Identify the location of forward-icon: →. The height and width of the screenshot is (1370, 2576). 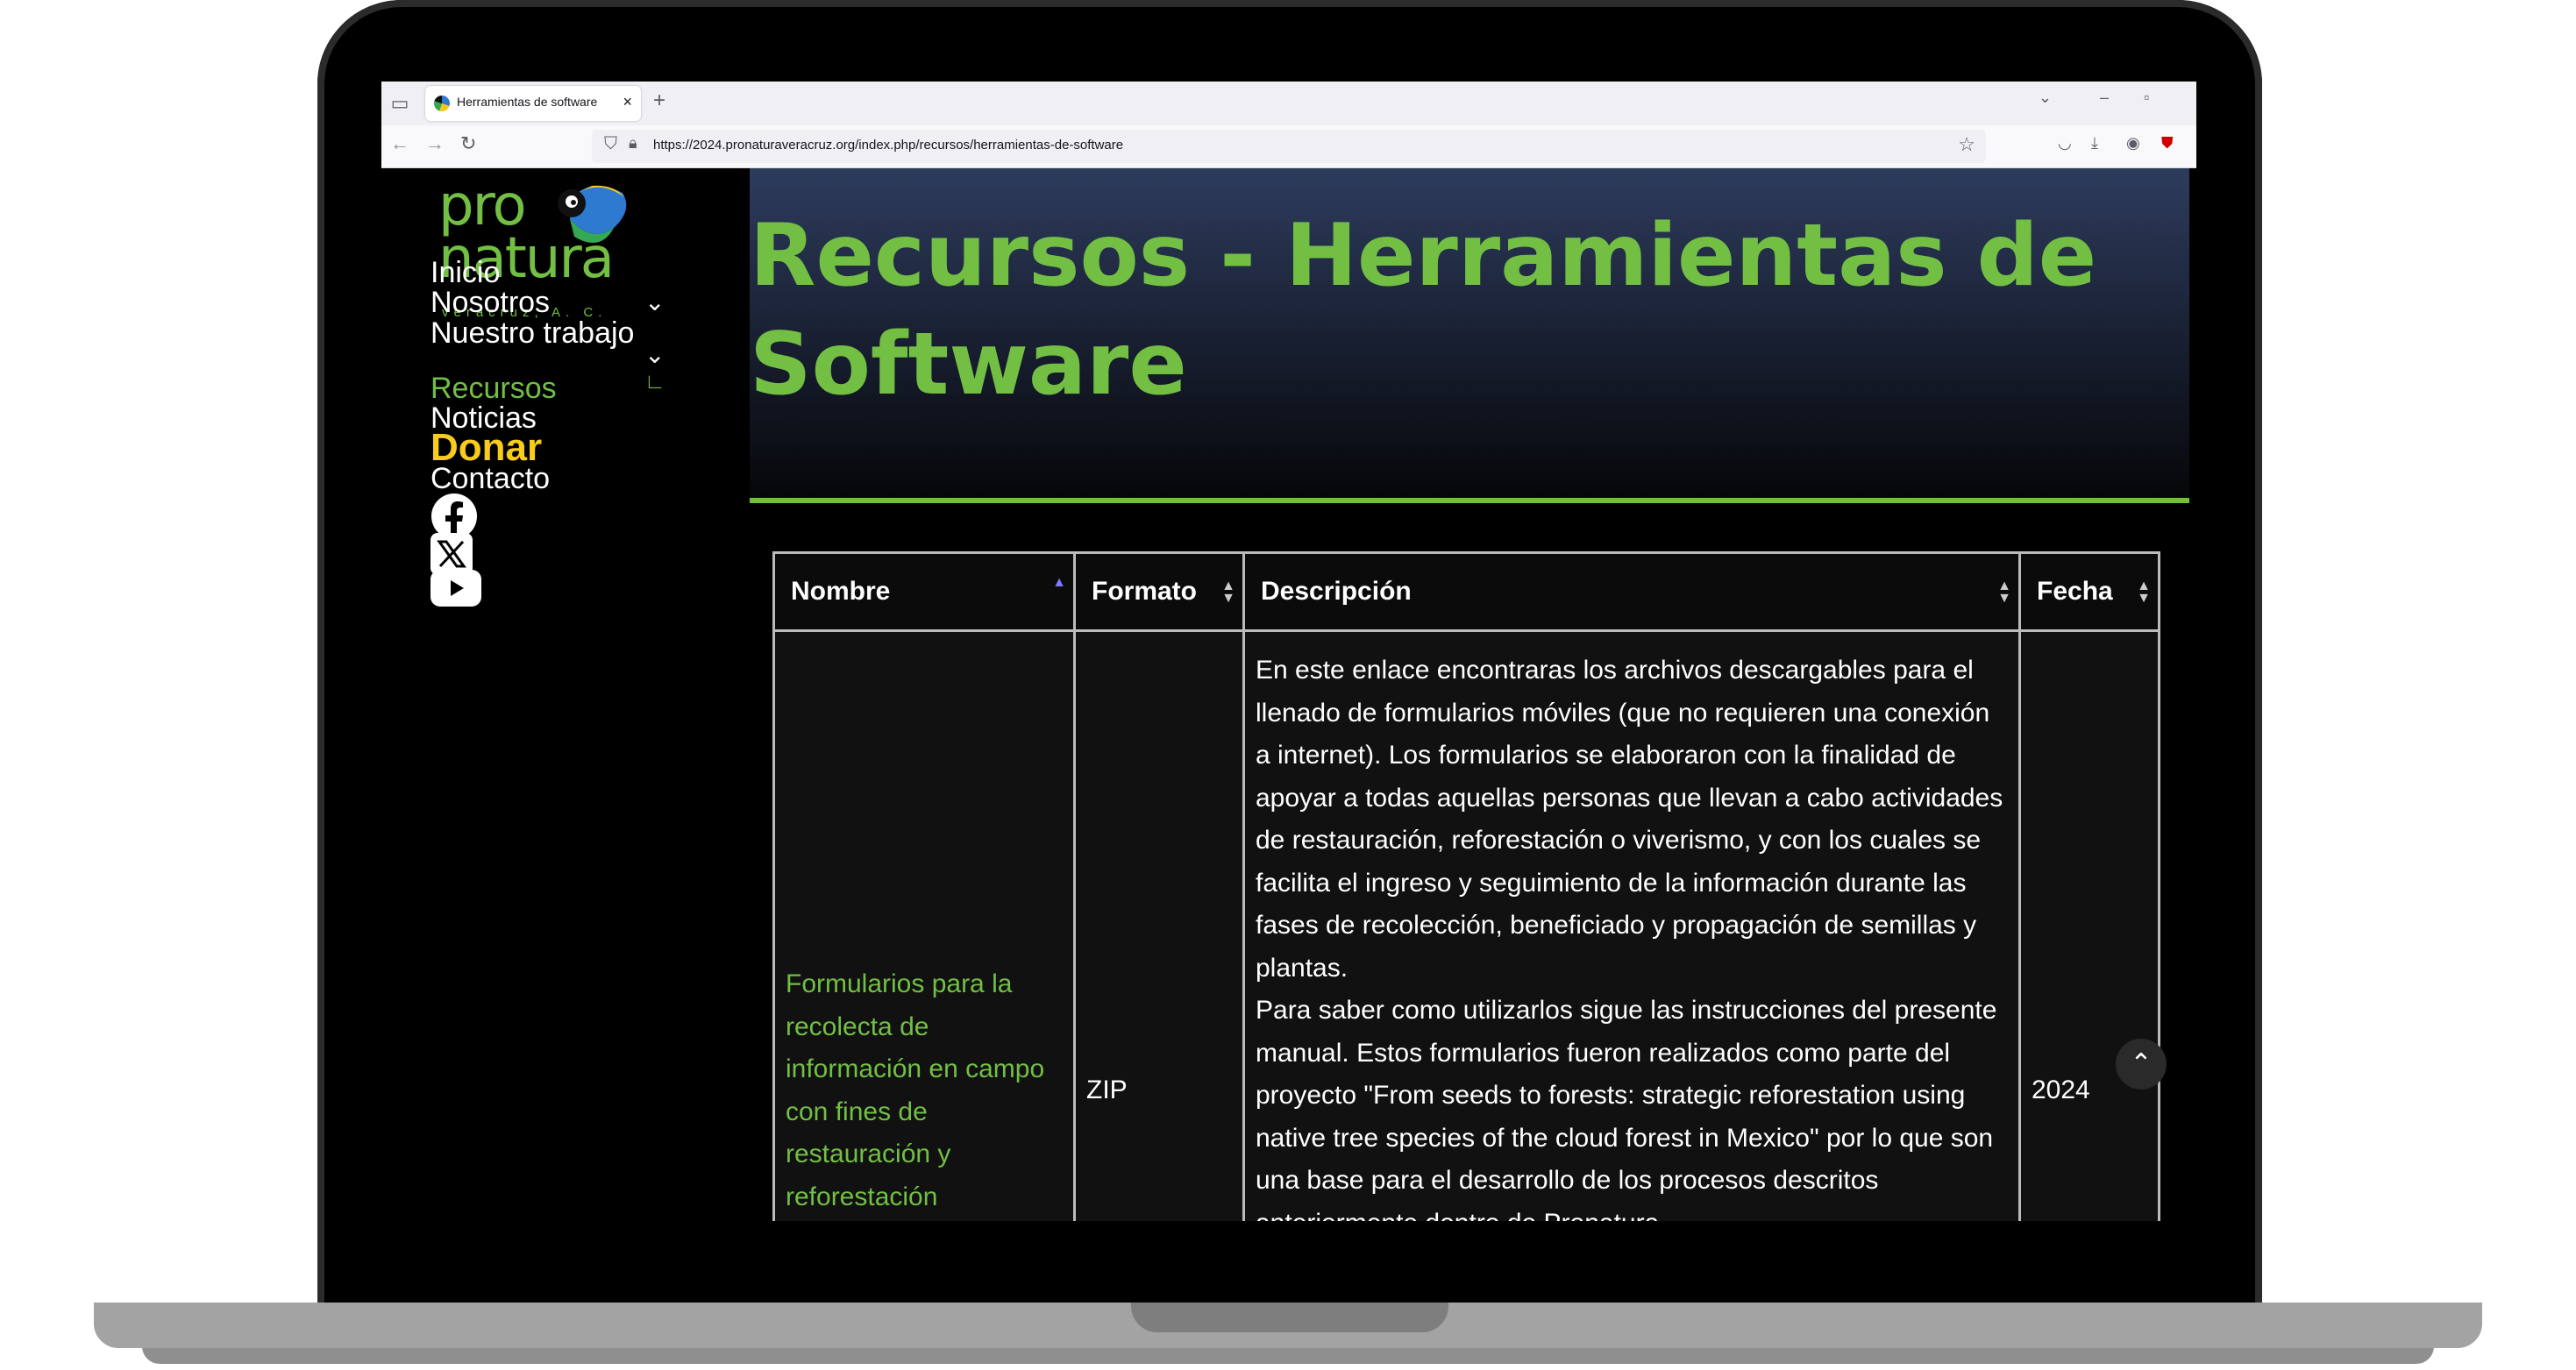
(435, 143).